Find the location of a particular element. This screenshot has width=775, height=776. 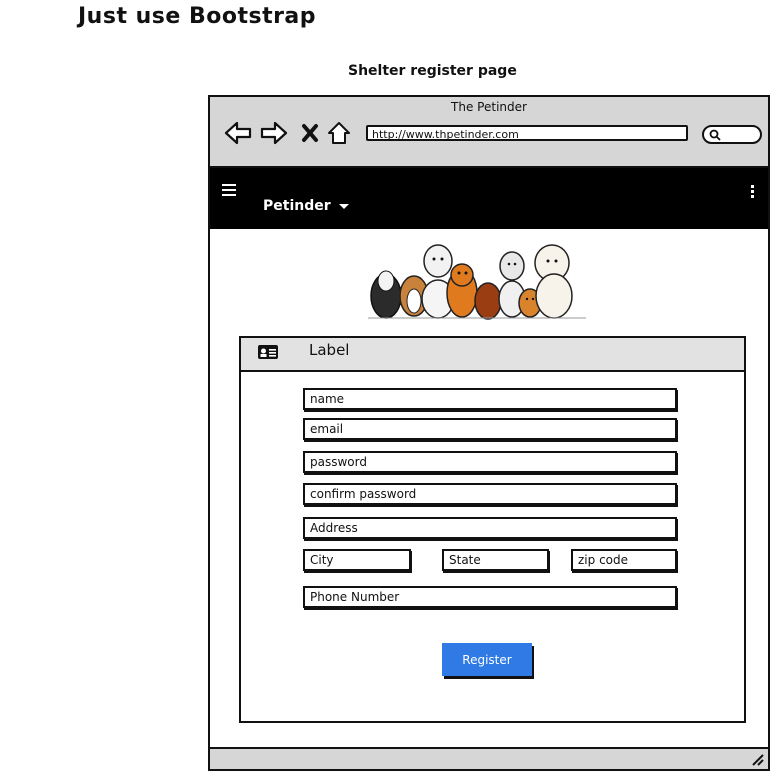

id-card-icon is located at coordinates (268, 352).